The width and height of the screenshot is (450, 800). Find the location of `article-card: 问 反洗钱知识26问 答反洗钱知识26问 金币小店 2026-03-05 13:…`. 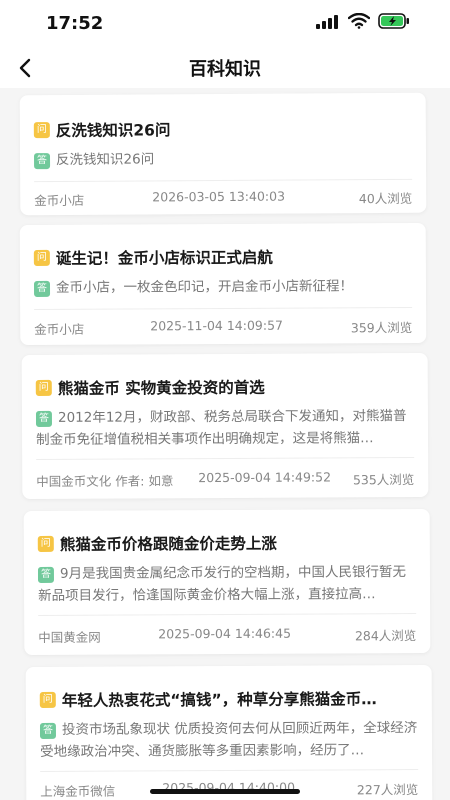

article-card: 问 反洗钱知识26问 答反洗钱知识26问 金币小店 2026-03-05 13:… is located at coordinates (223, 154).